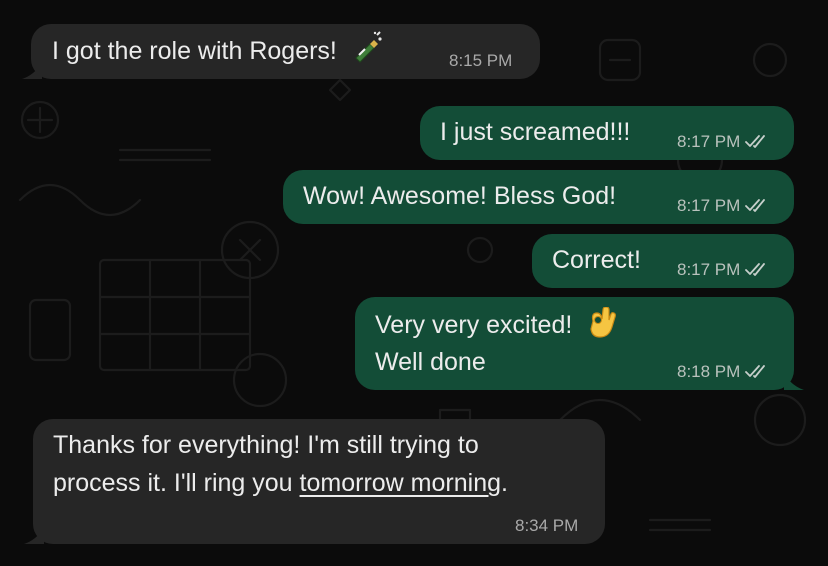 The image size is (828, 566). Describe the element at coordinates (460, 196) in the screenshot. I see `message-text: Wow! Awesome! Bless God!` at that location.